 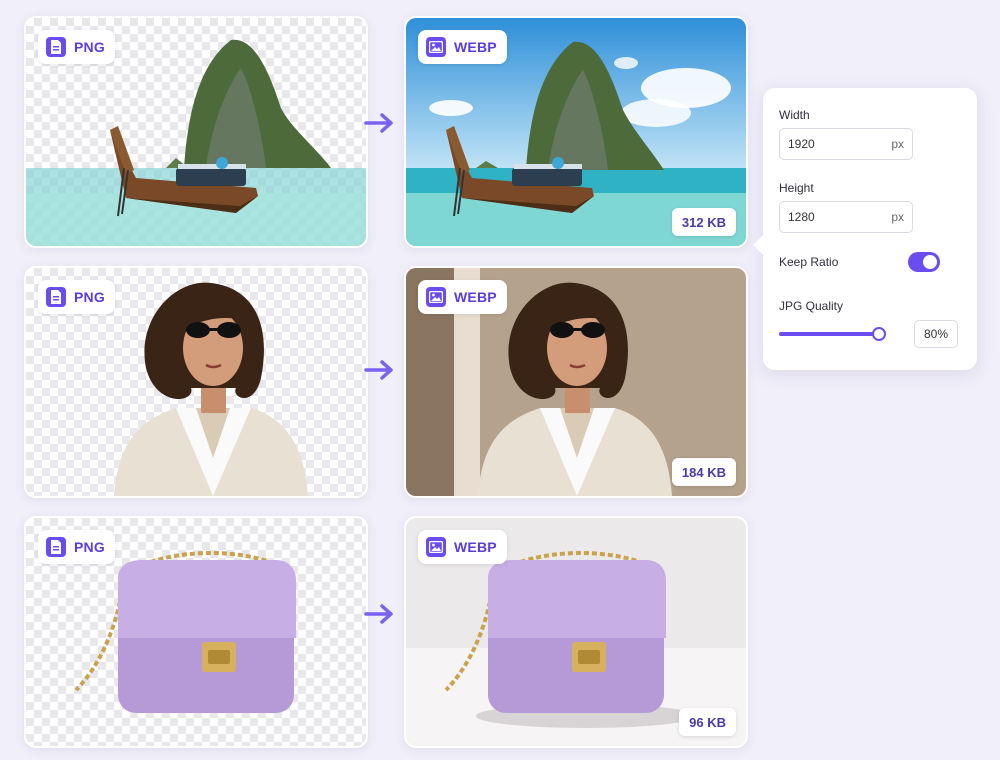 What do you see at coordinates (796, 188) in the screenshot?
I see `height-label: Height` at bounding box center [796, 188].